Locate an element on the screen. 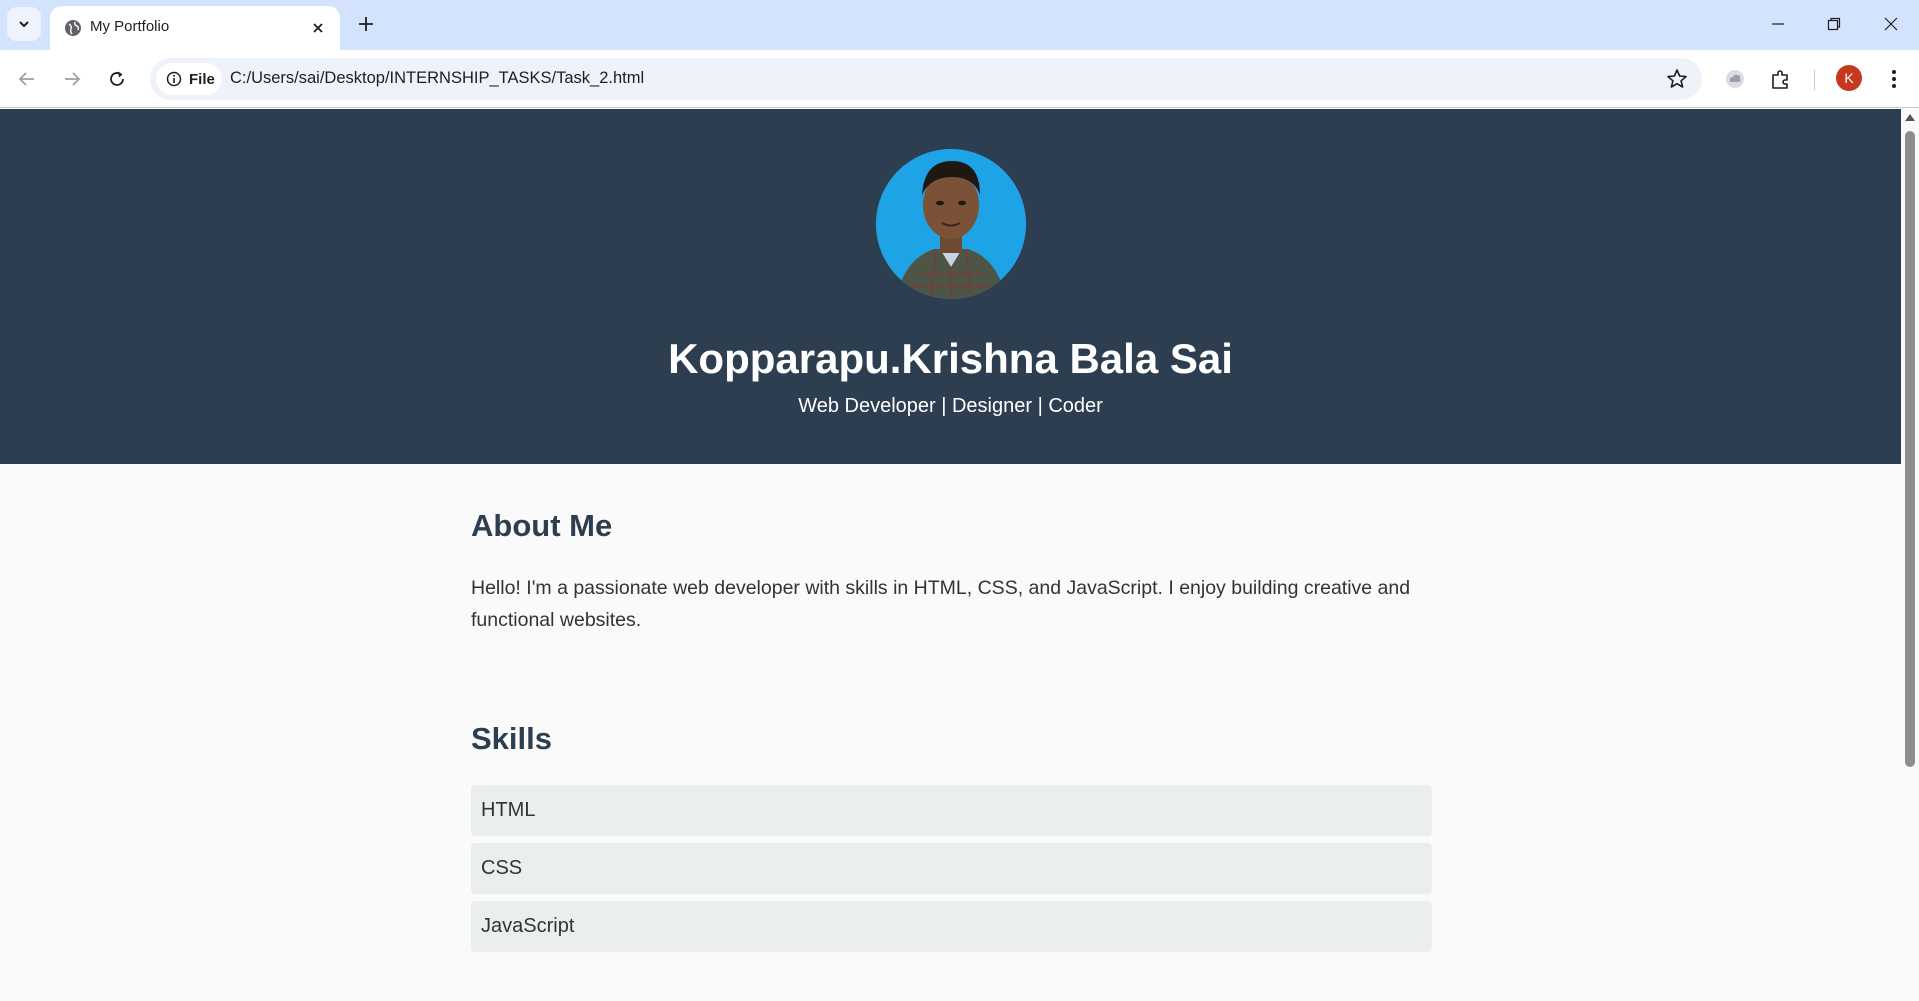 The height and width of the screenshot is (1001, 1919). back-button is located at coordinates (27, 79).